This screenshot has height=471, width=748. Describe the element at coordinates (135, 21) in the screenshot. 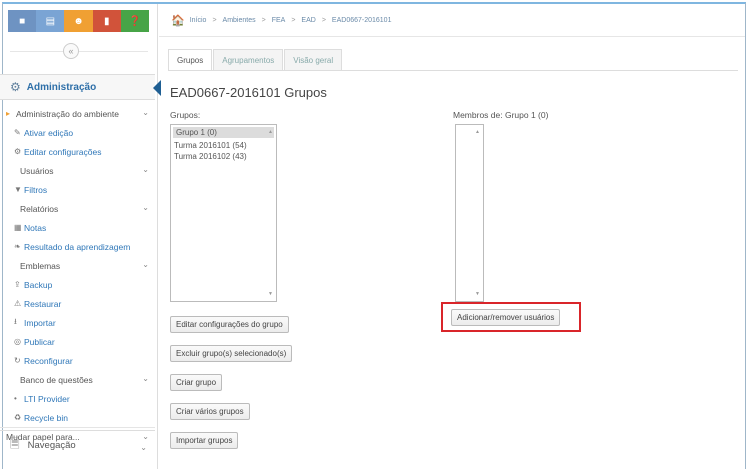

I see `help-icon: ❓` at that location.